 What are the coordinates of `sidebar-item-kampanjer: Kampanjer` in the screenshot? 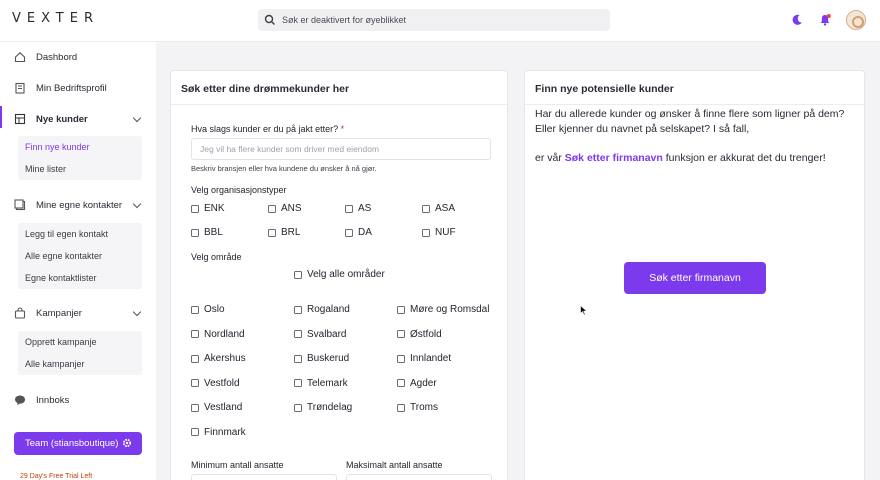 It's located at (78, 313).